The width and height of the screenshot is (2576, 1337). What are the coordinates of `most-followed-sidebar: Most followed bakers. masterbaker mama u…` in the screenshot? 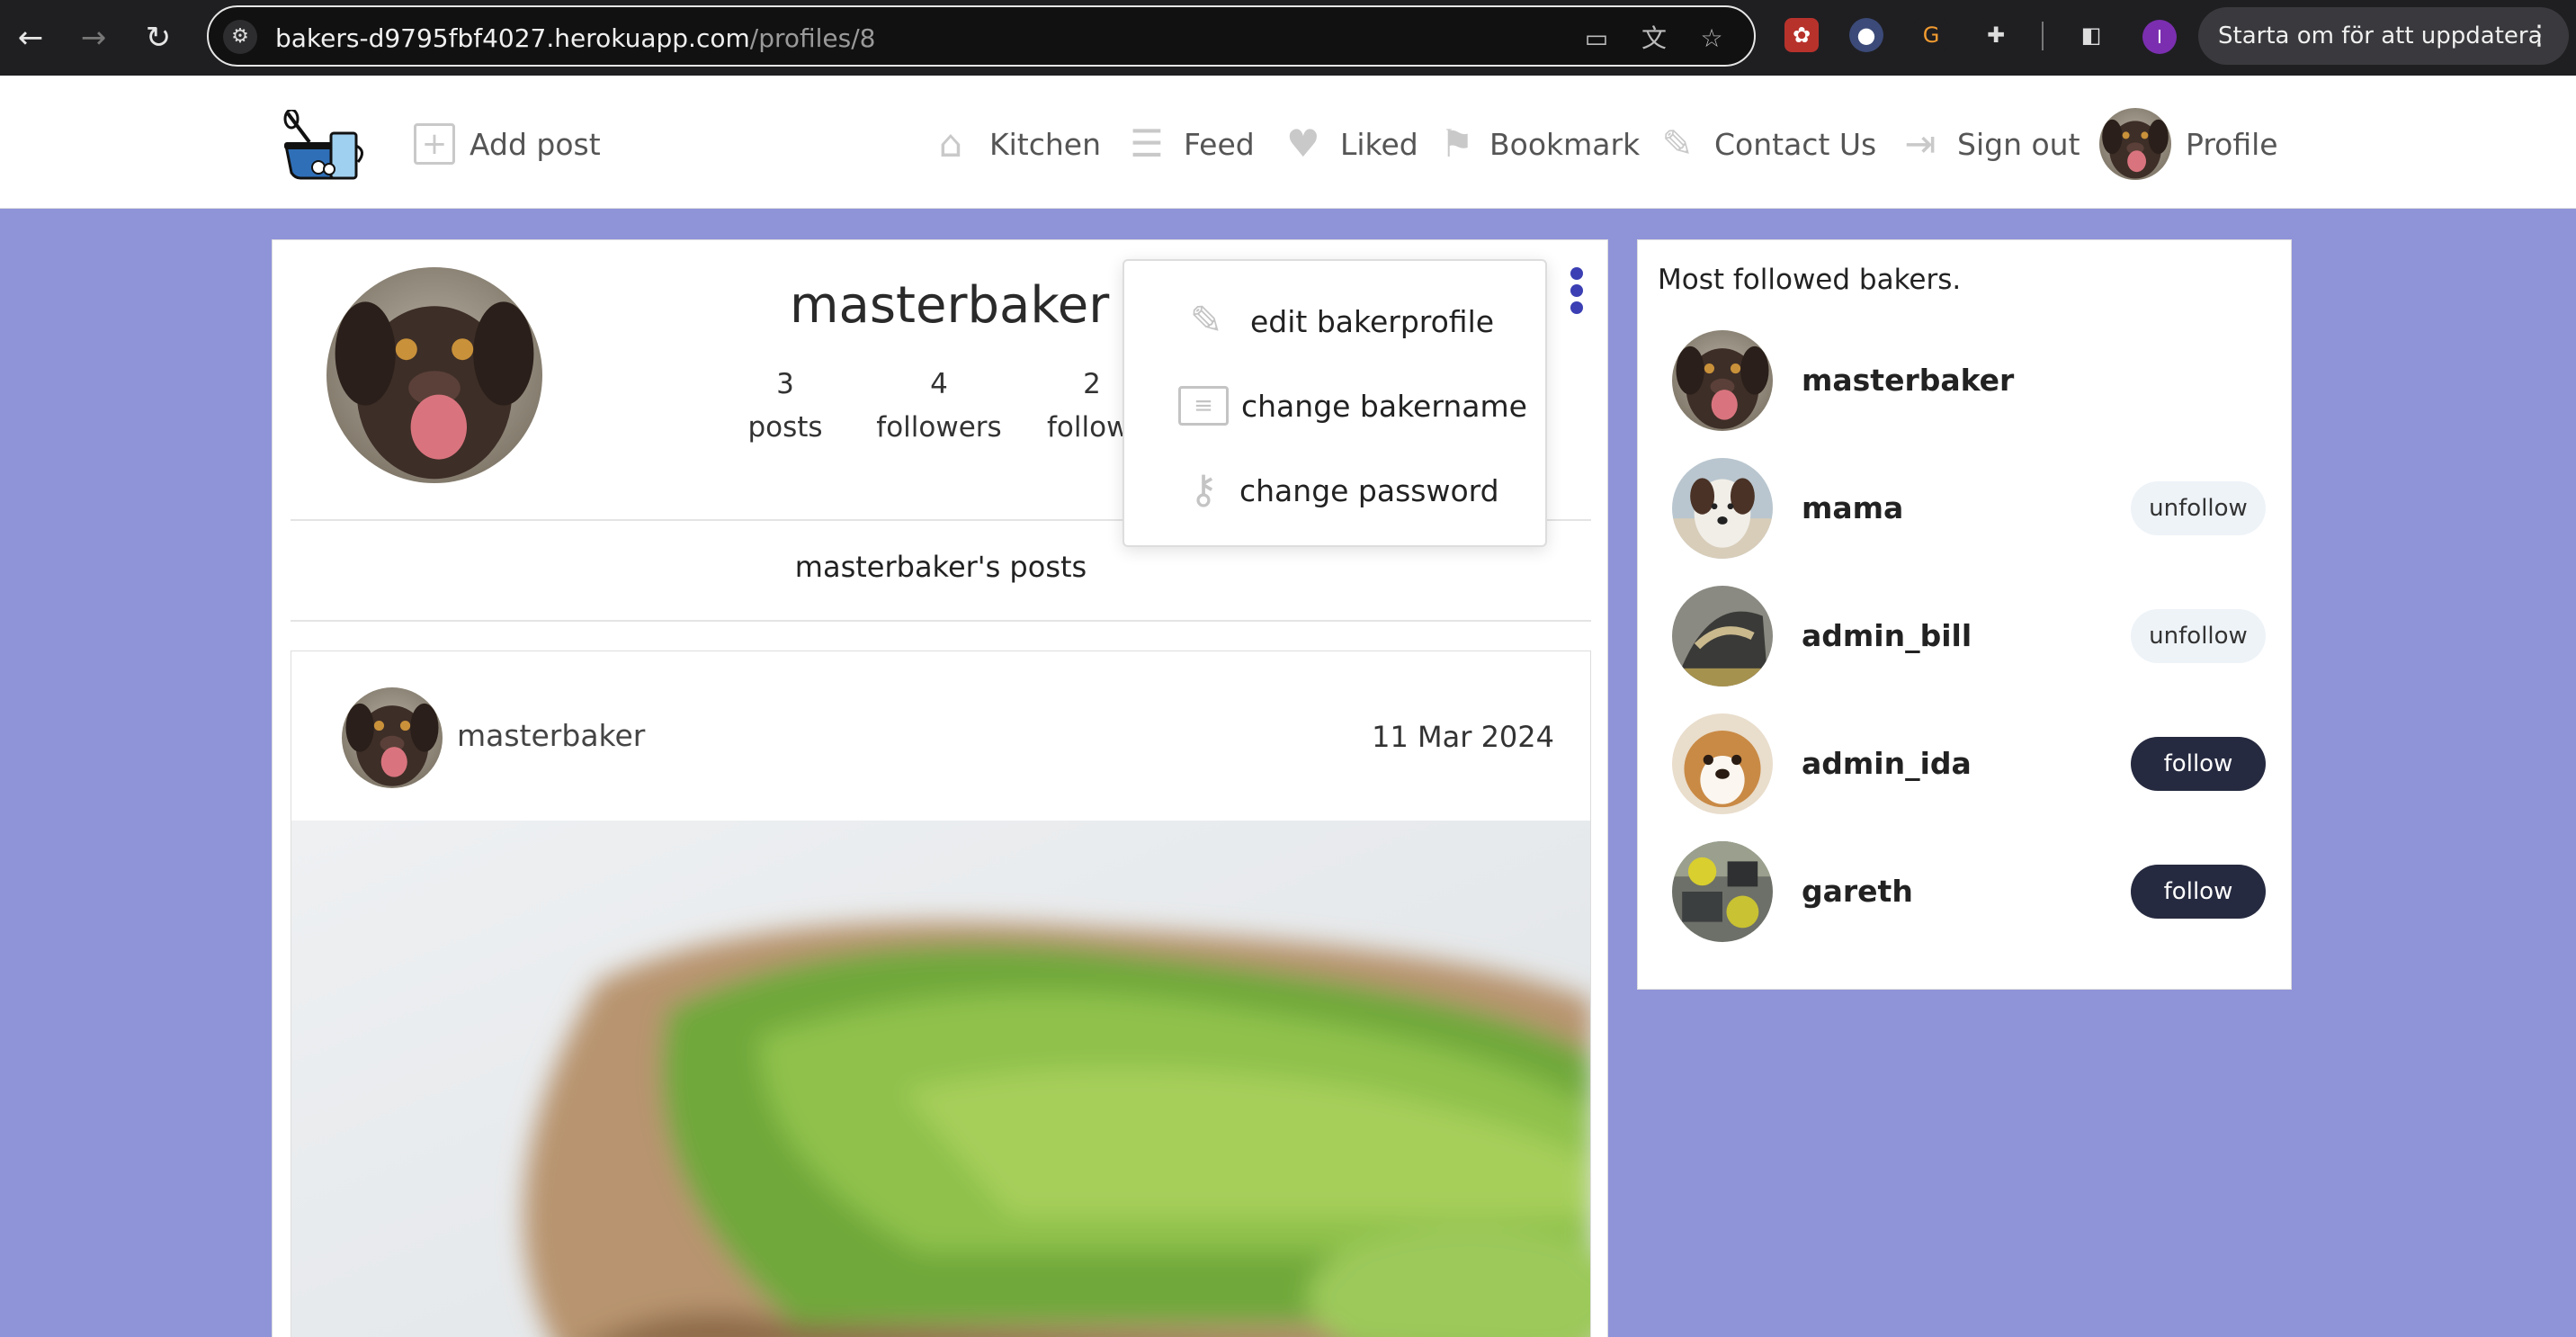 It's located at (1964, 615).